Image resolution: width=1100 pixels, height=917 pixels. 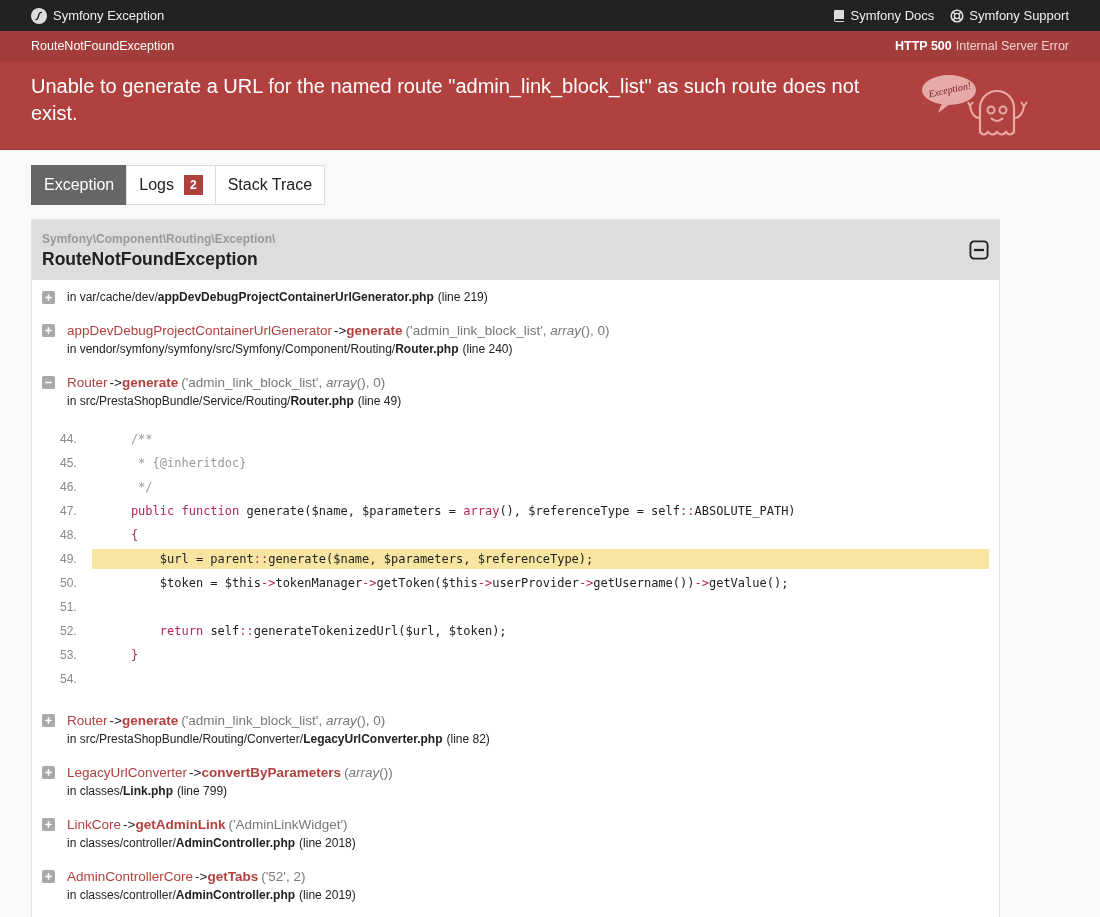 I want to click on file-name: LegacyUrlConverter.php, so click(x=373, y=739).